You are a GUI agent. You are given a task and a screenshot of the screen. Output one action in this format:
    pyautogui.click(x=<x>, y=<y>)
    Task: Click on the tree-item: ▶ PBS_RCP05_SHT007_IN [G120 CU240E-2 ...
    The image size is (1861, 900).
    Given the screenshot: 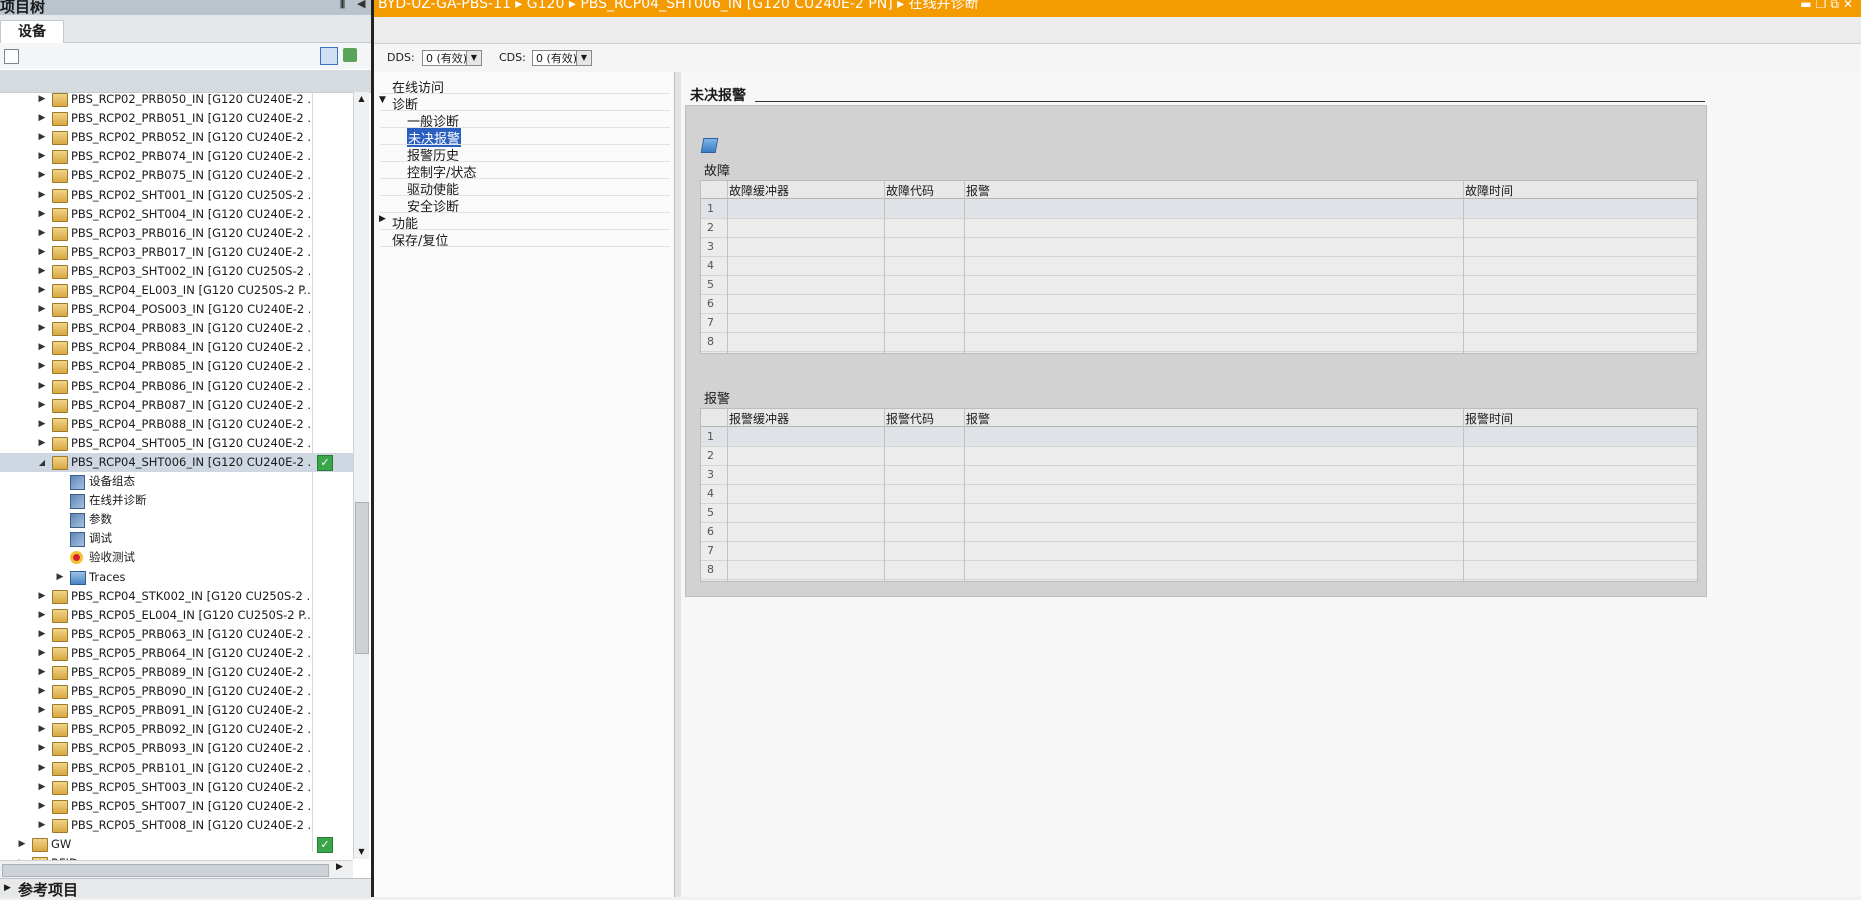 What is the action you would take?
    pyautogui.click(x=176, y=806)
    